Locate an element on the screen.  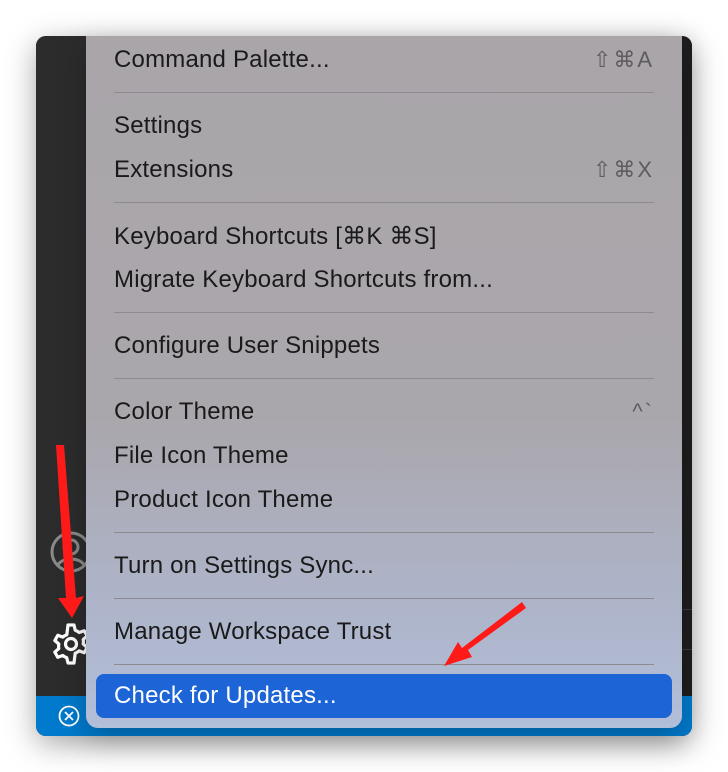
menu-item: Keyboard Shortcuts [⌘K ⌘S] is located at coordinates (384, 236).